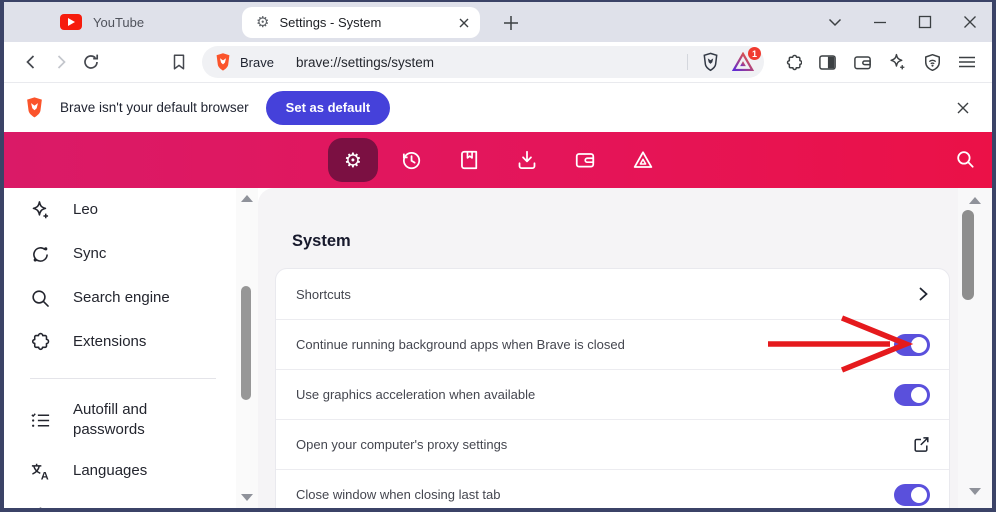 This screenshot has height=512, width=996. I want to click on reload-icon, so click(91, 62).